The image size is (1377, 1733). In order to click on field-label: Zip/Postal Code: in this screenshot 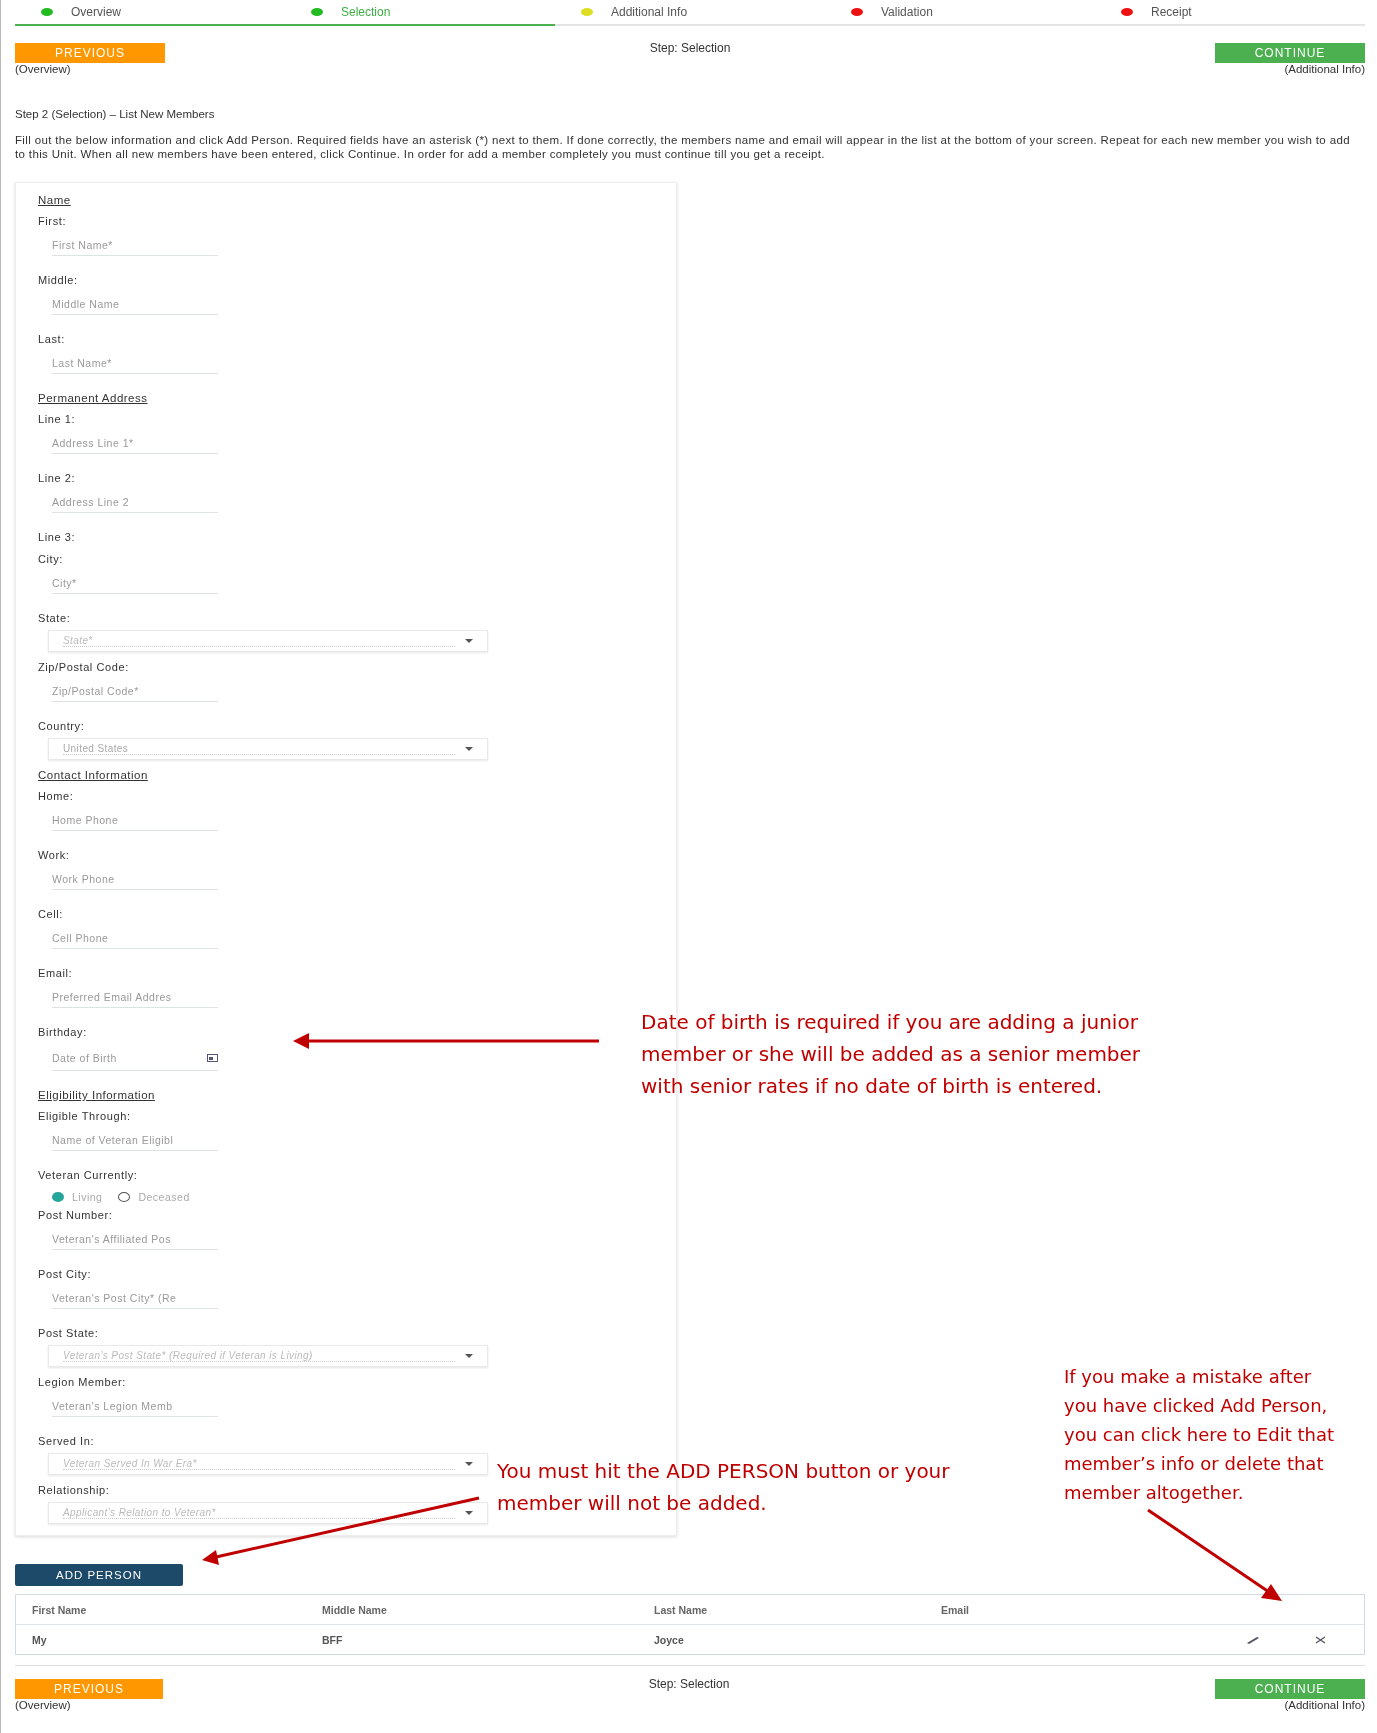, I will do `click(83, 667)`.